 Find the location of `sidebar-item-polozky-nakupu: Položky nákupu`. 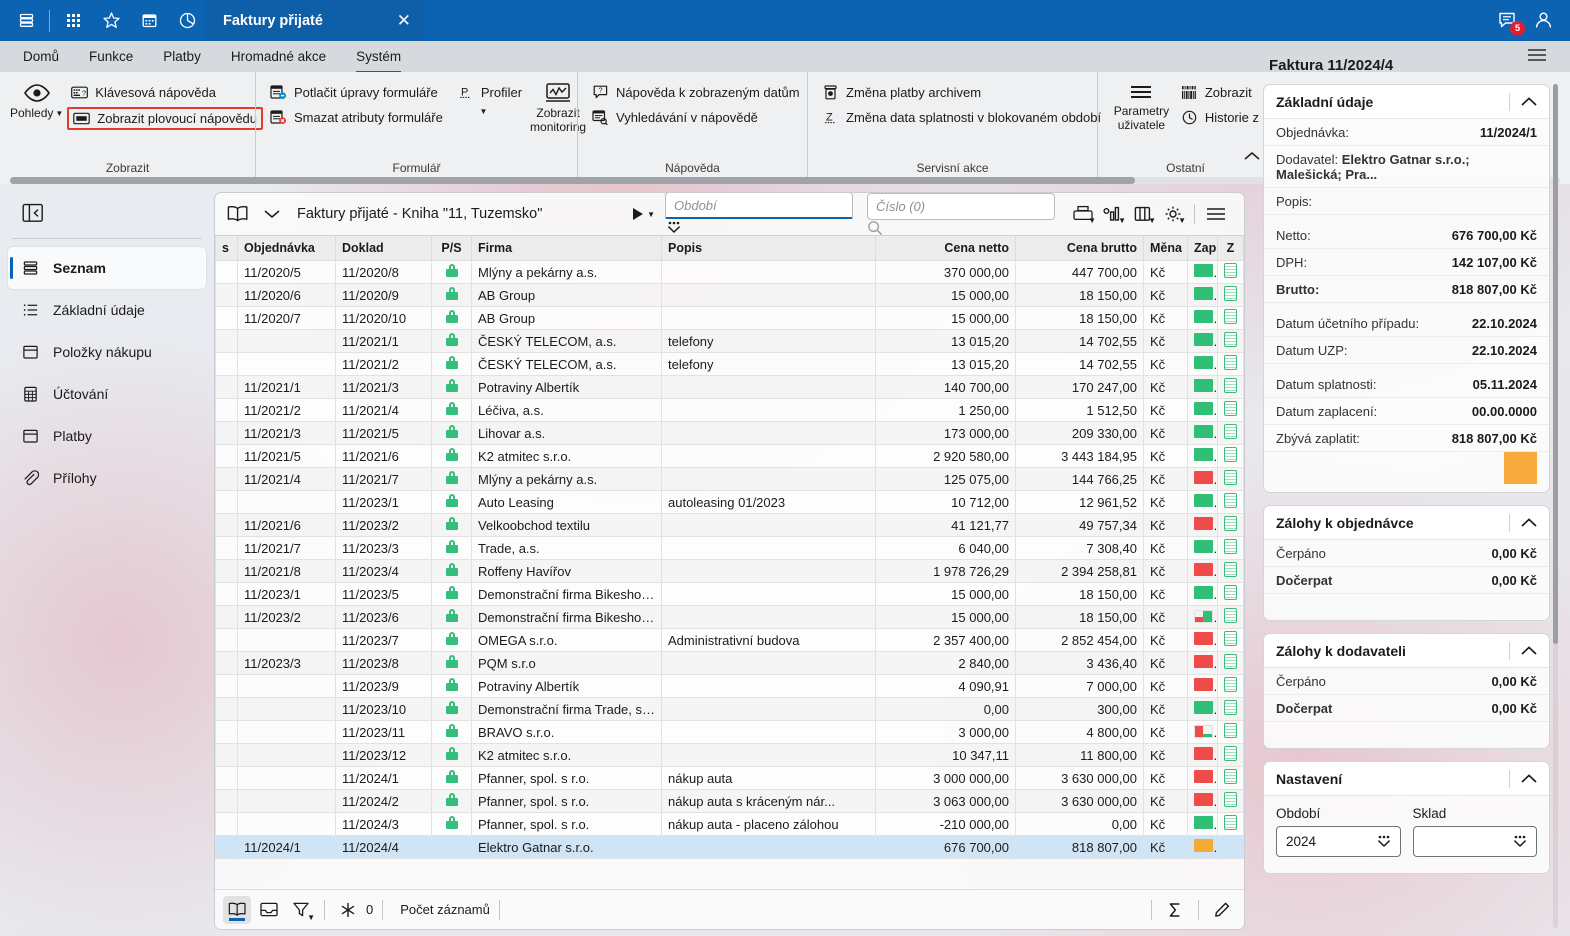

sidebar-item-polozky-nakupu: Položky nákupu is located at coordinates (107, 352).